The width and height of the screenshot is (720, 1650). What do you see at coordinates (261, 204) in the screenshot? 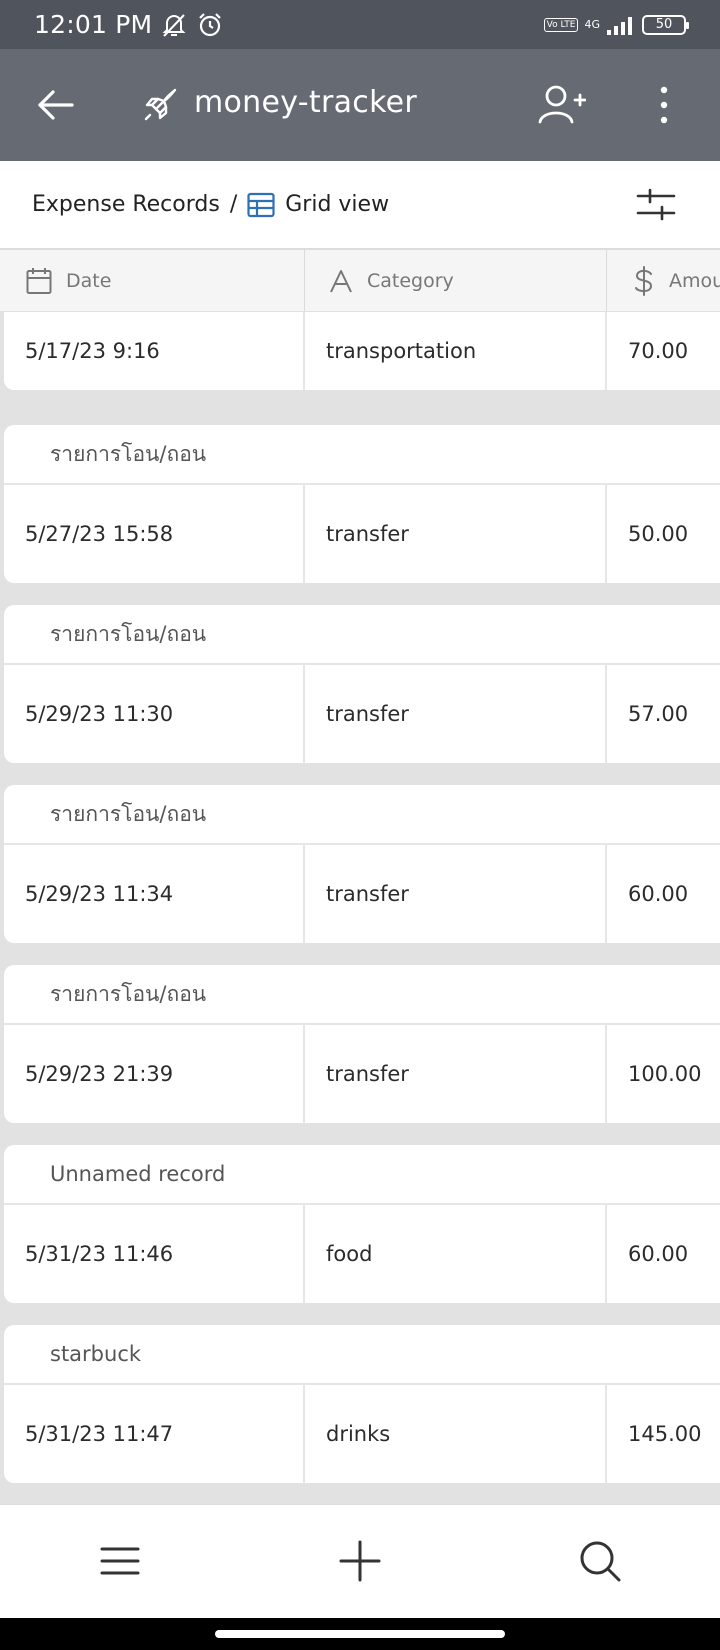
I see `grid-view-icon` at bounding box center [261, 204].